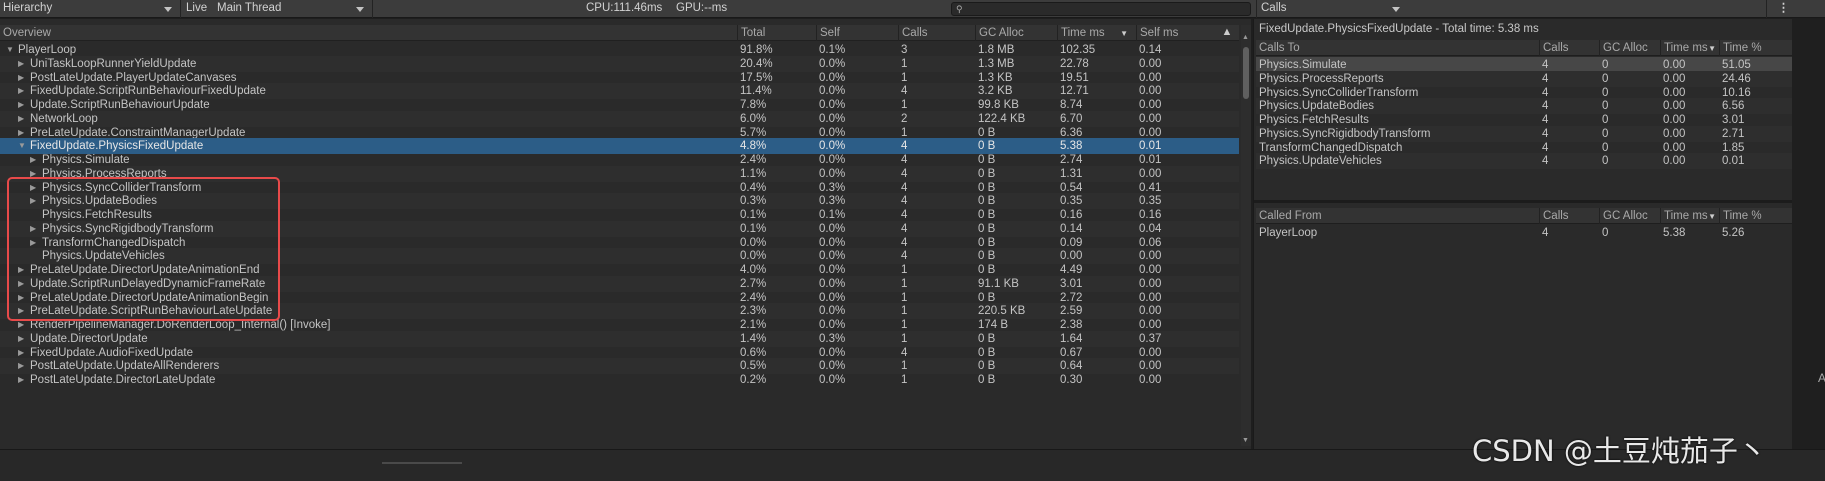 The width and height of the screenshot is (1825, 481). I want to click on edge-glyph: A, so click(1821, 378).